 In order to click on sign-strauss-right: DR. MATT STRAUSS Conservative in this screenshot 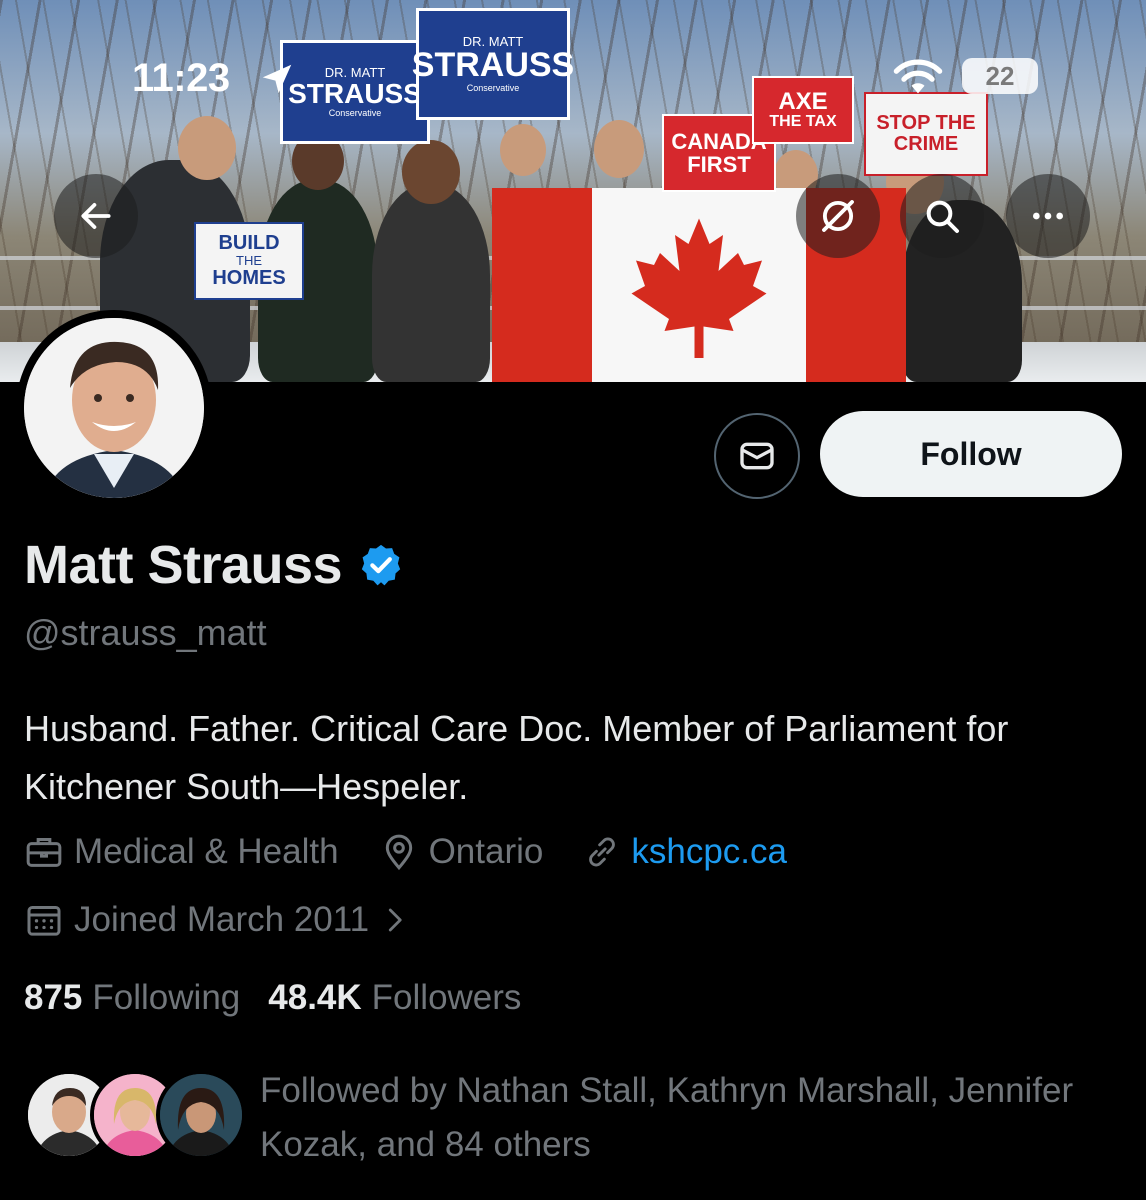, I will do `click(493, 64)`.